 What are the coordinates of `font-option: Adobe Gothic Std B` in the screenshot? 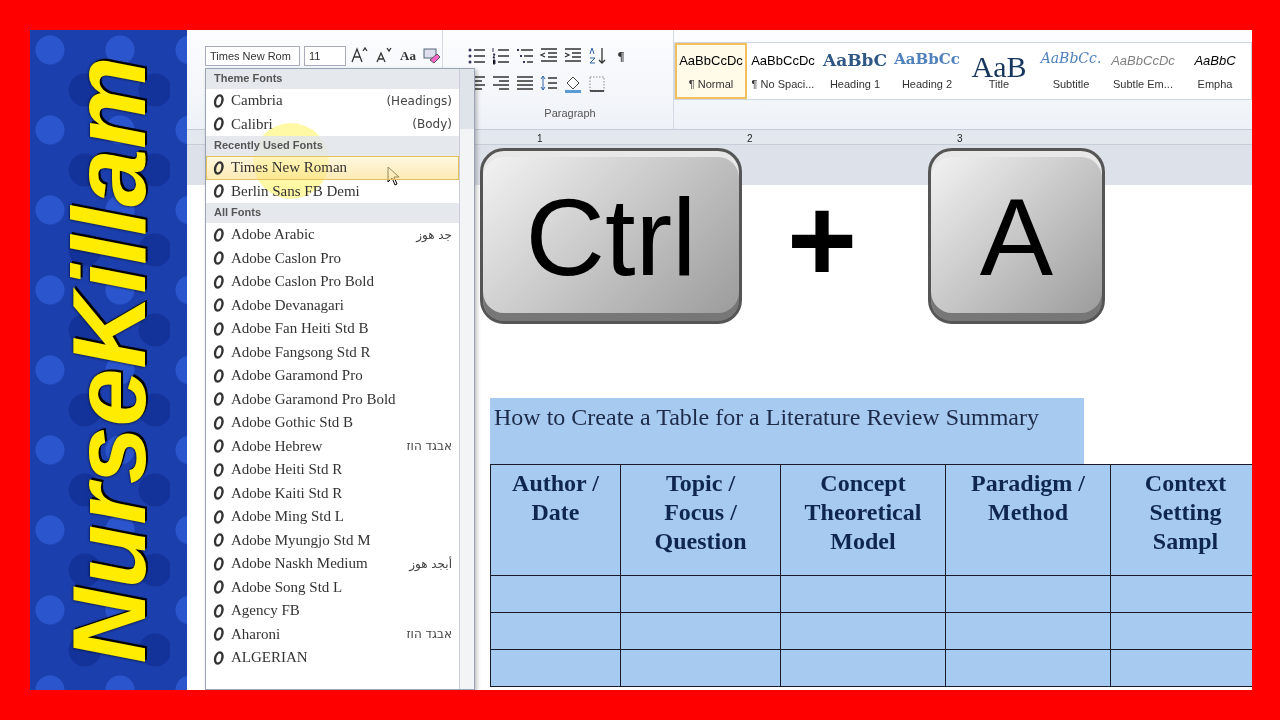 It's located at (332, 423).